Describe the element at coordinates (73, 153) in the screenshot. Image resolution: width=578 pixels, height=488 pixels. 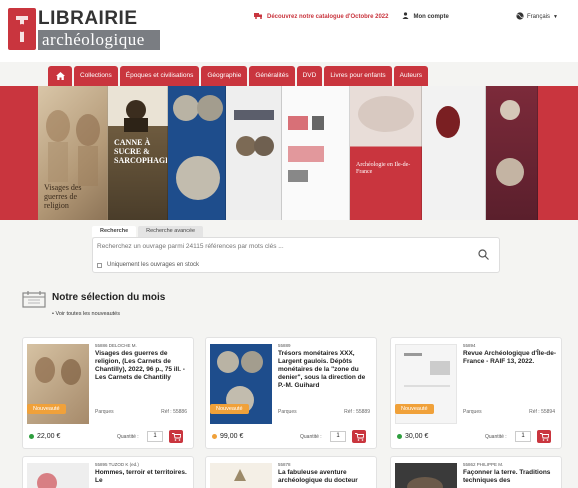
I see `banner-book-cover: Visages des guerres de religion` at that location.